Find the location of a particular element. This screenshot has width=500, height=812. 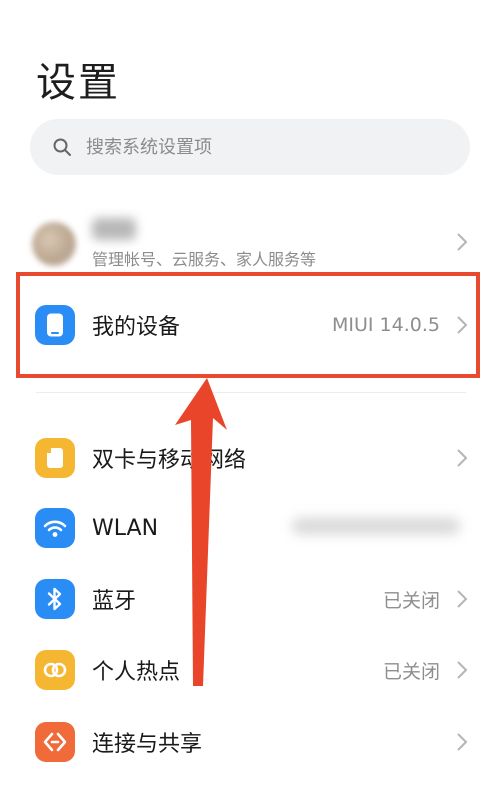

wifi-icon is located at coordinates (55, 528).